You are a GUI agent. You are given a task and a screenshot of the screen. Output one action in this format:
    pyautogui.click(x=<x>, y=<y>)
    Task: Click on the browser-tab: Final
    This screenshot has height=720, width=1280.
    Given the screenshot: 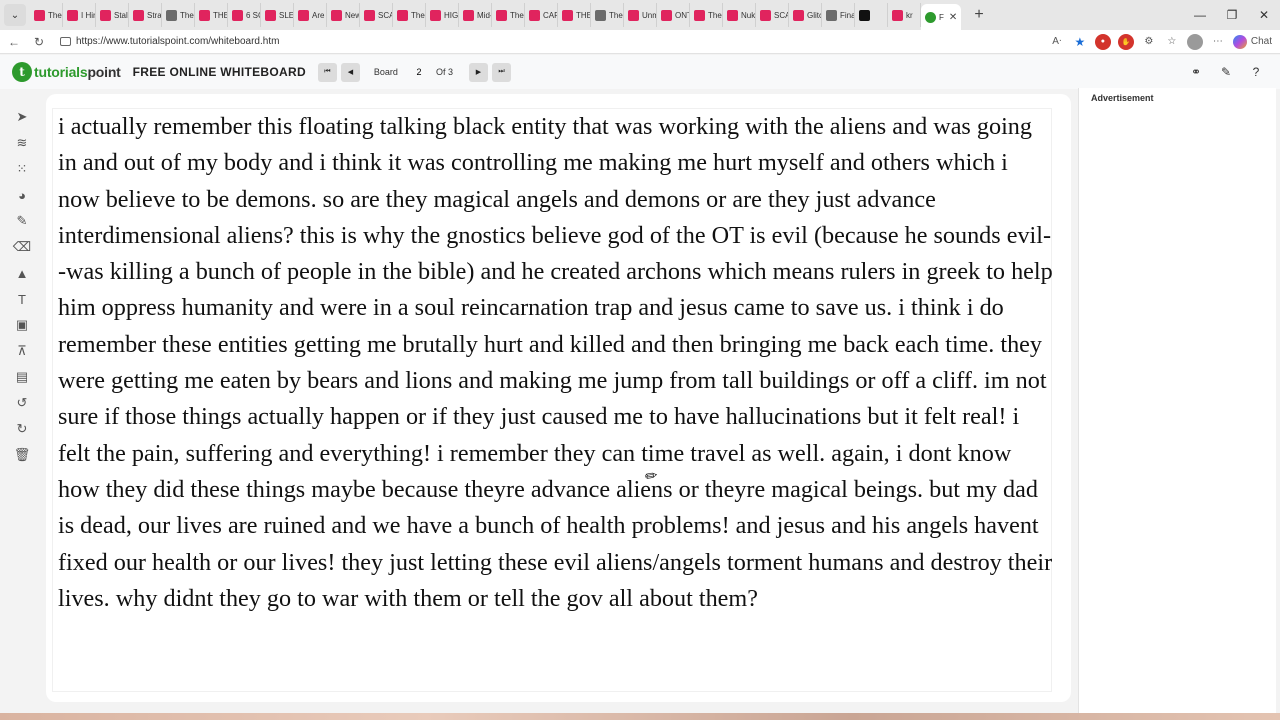 What is the action you would take?
    pyautogui.click(x=838, y=15)
    